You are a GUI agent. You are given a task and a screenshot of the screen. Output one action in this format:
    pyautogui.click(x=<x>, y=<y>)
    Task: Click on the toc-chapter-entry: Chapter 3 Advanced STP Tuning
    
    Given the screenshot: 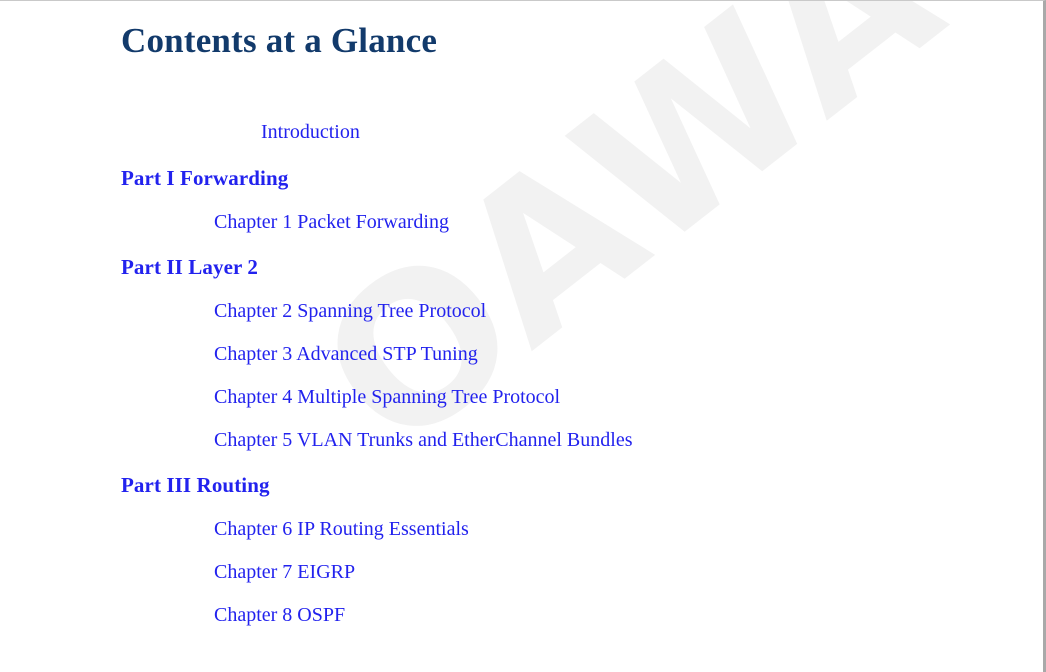 What is the action you would take?
    pyautogui.click(x=521, y=354)
    